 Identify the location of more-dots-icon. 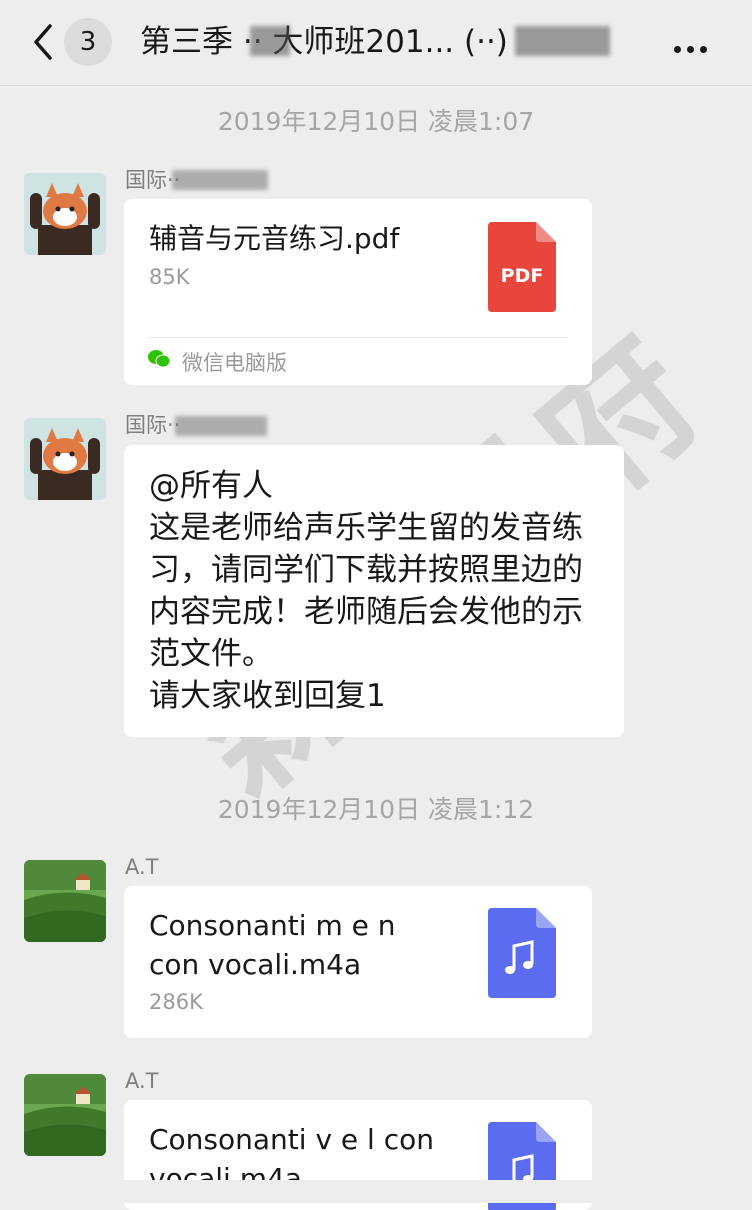
(693, 47).